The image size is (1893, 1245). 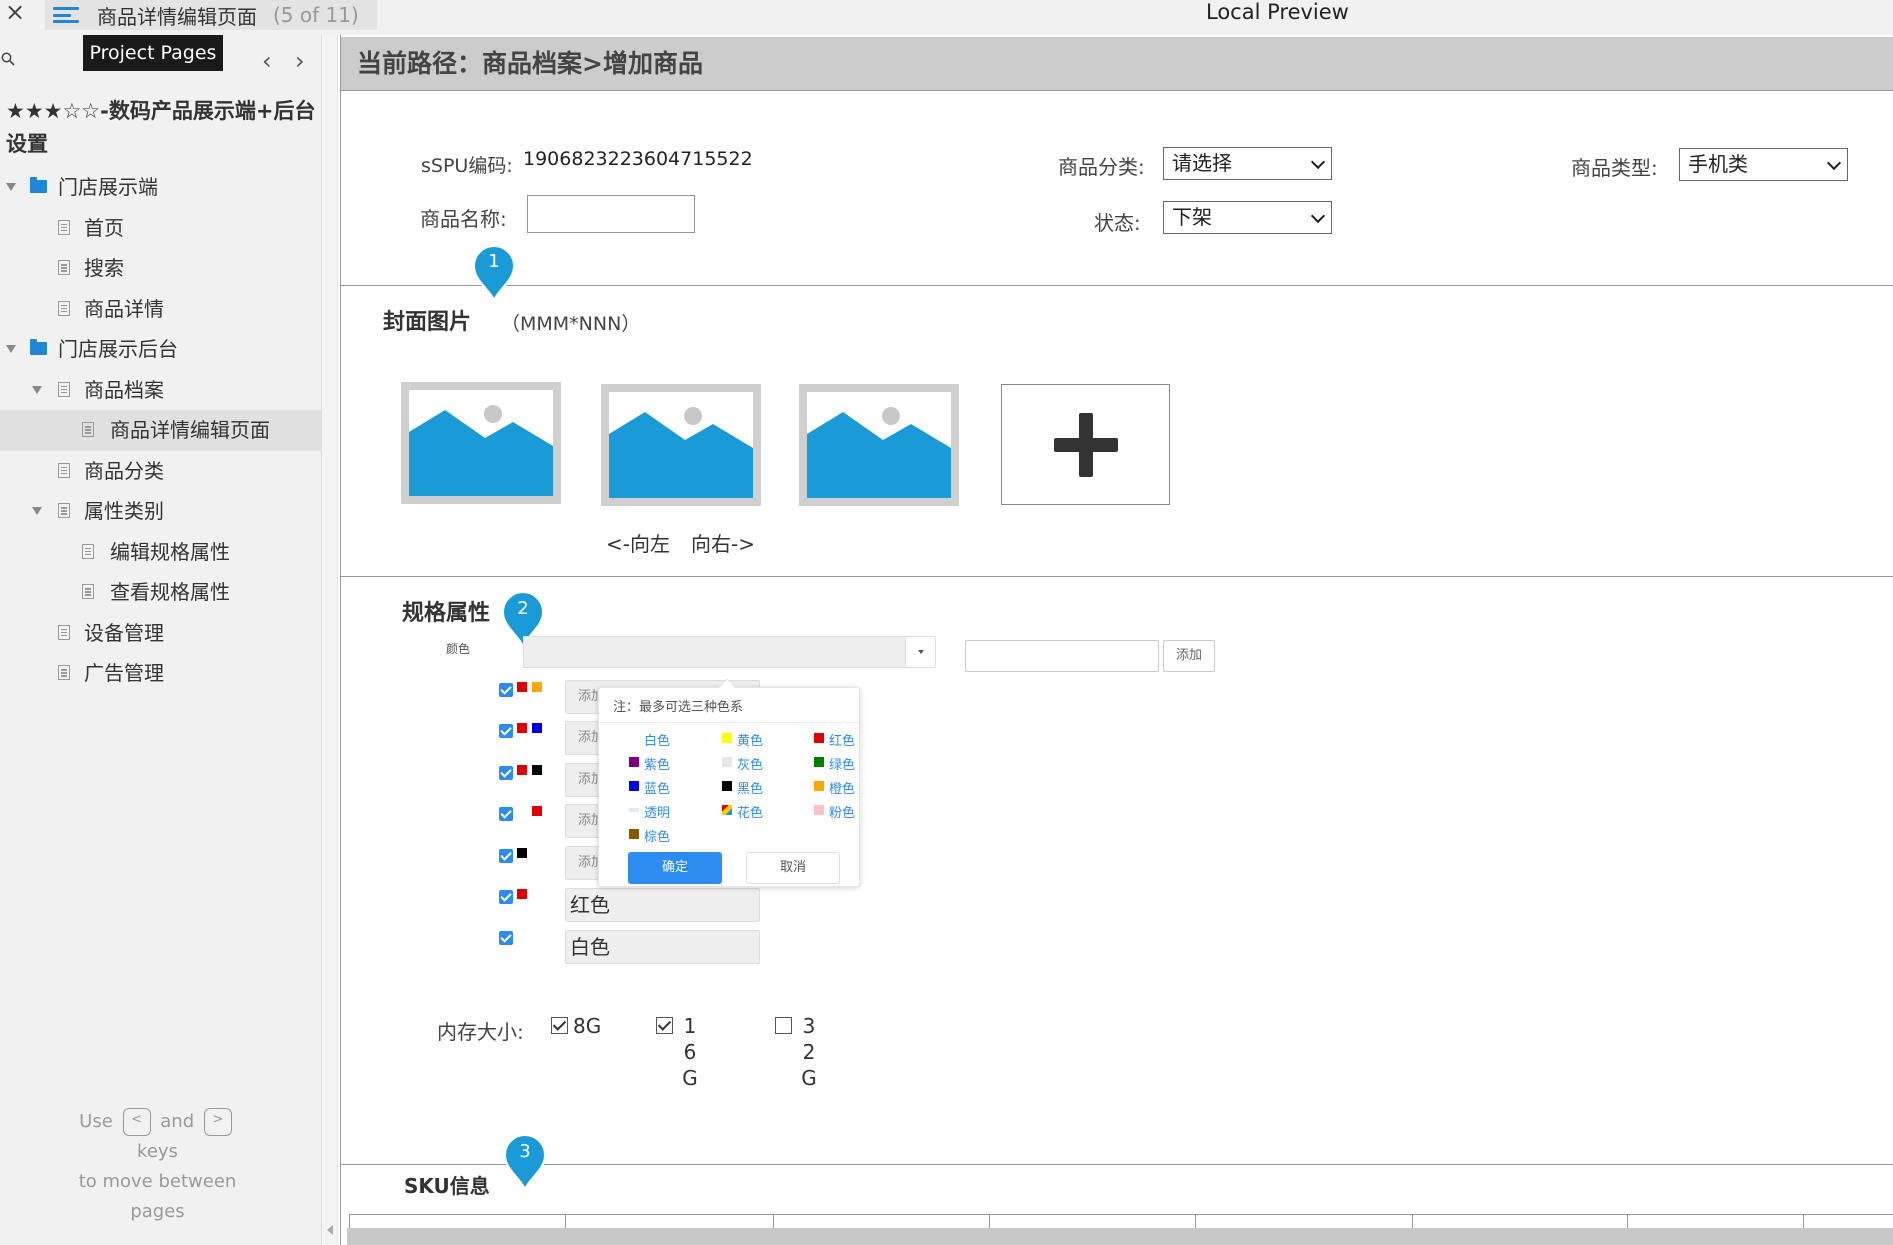 I want to click on memory-checkbox-32g, so click(x=783, y=1025).